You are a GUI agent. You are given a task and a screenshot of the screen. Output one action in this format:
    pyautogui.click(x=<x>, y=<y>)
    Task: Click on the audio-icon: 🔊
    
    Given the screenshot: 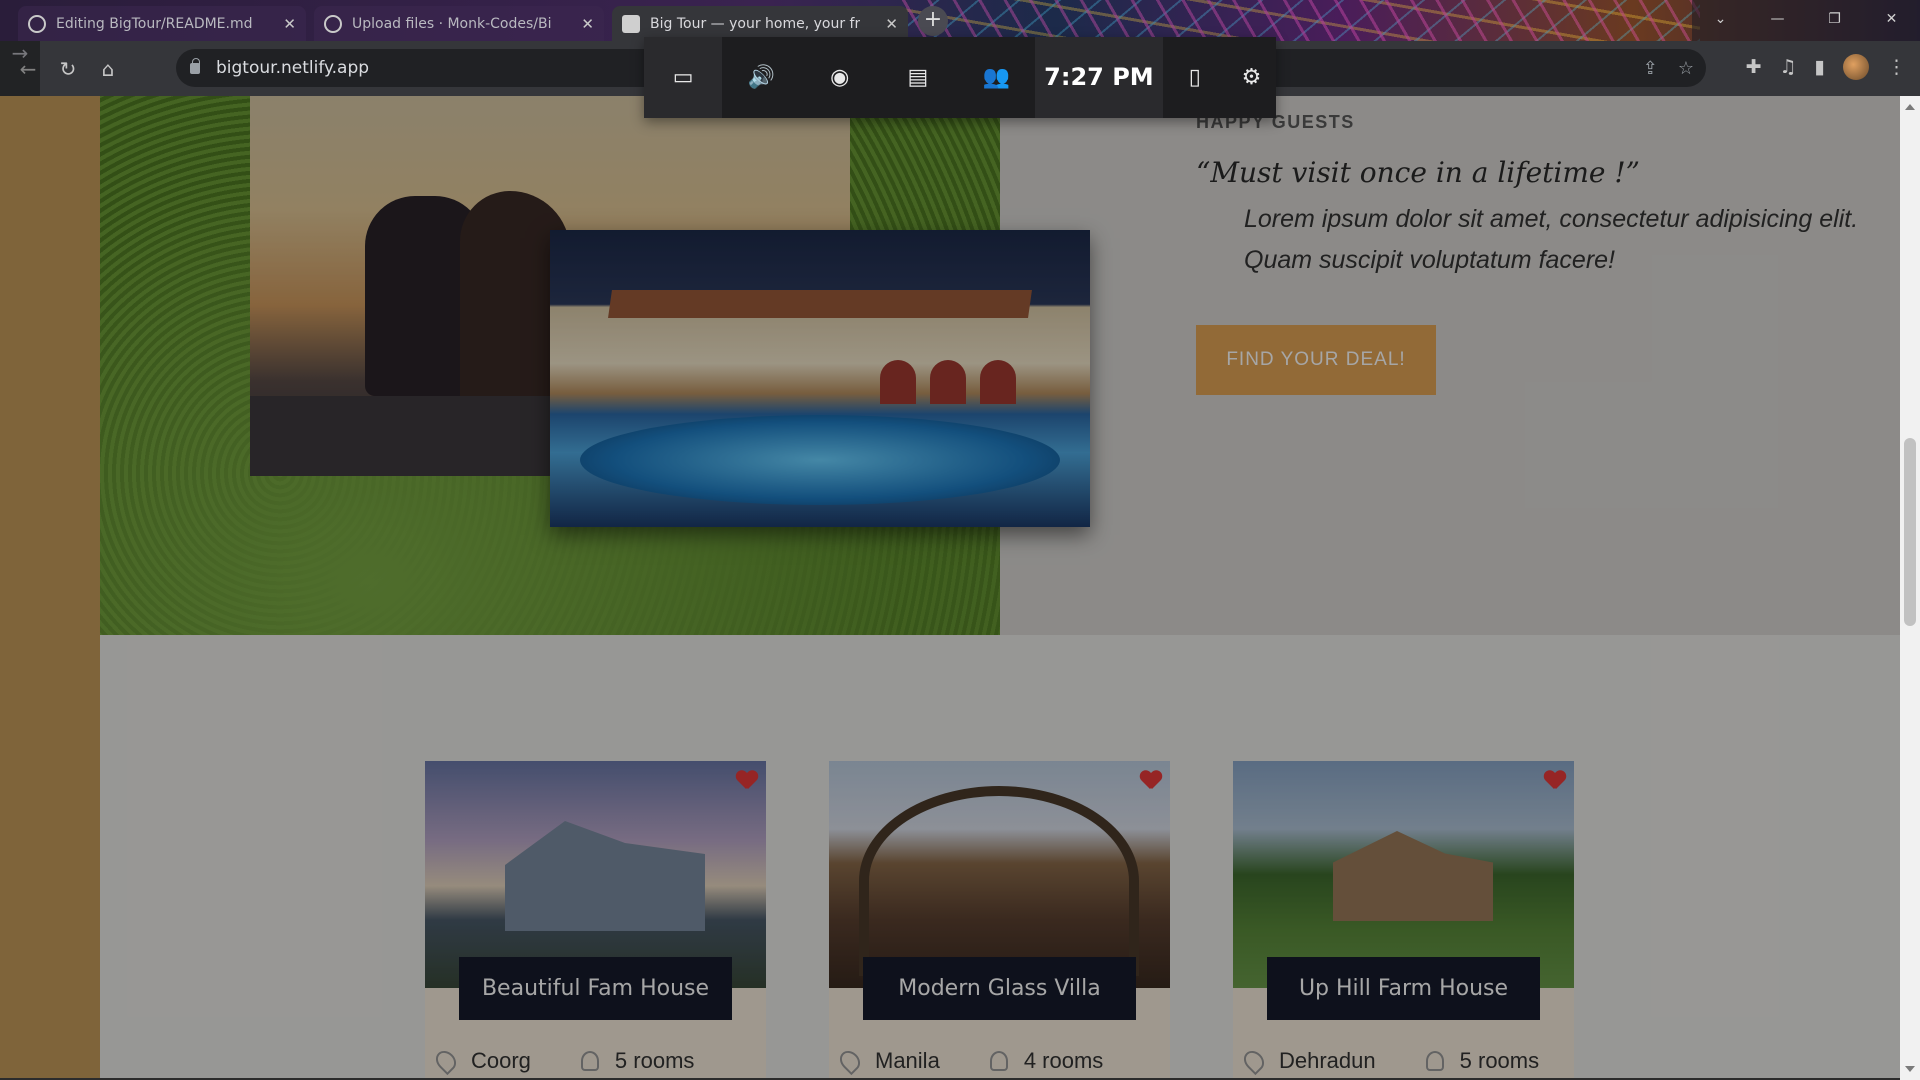 What is the action you would take?
    pyautogui.click(x=761, y=77)
    